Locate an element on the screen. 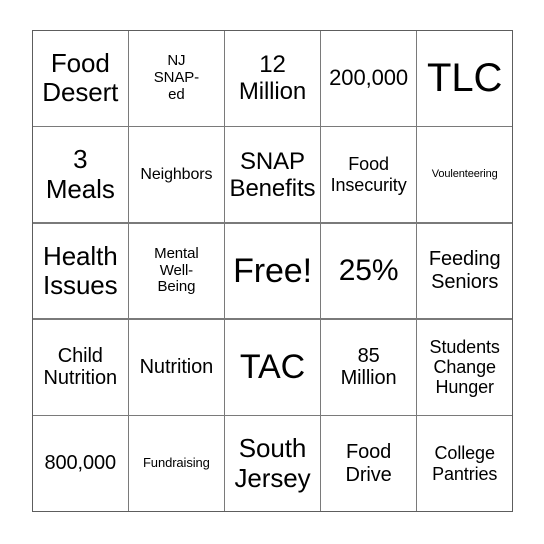 Image resolution: width=544 pixels, height=544 pixels. bingo-cell-label: College Pantries is located at coordinates (465, 463).